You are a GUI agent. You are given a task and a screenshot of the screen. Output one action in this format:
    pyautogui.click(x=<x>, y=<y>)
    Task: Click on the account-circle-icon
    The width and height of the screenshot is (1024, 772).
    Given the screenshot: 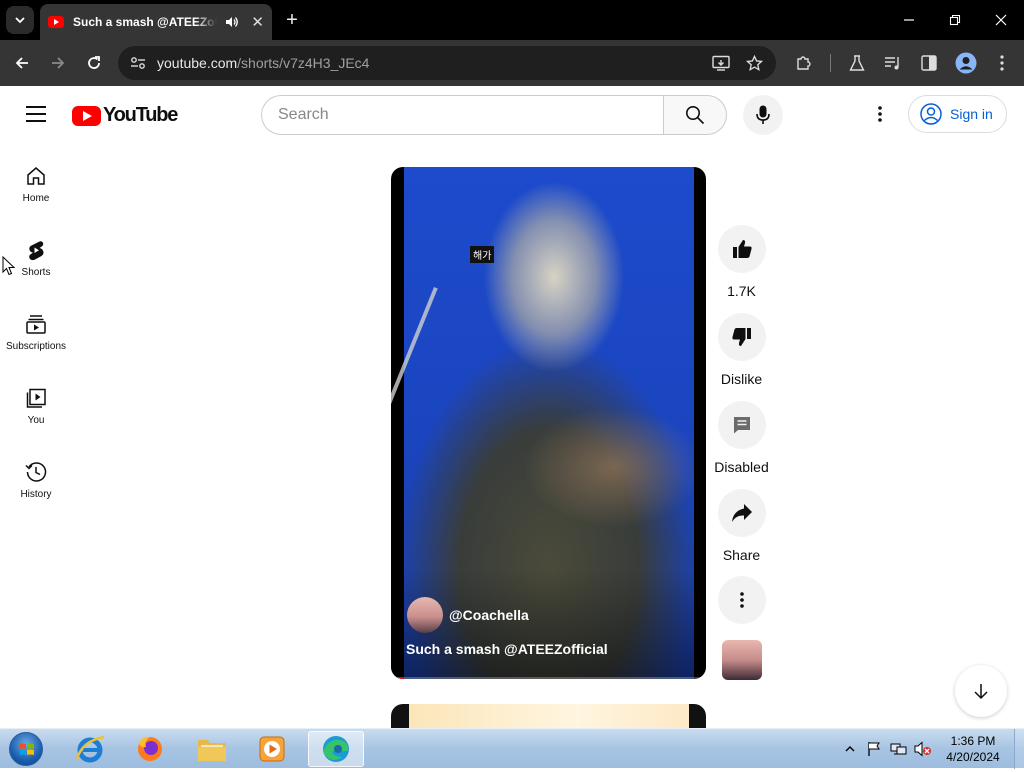 What is the action you would take?
    pyautogui.click(x=931, y=114)
    